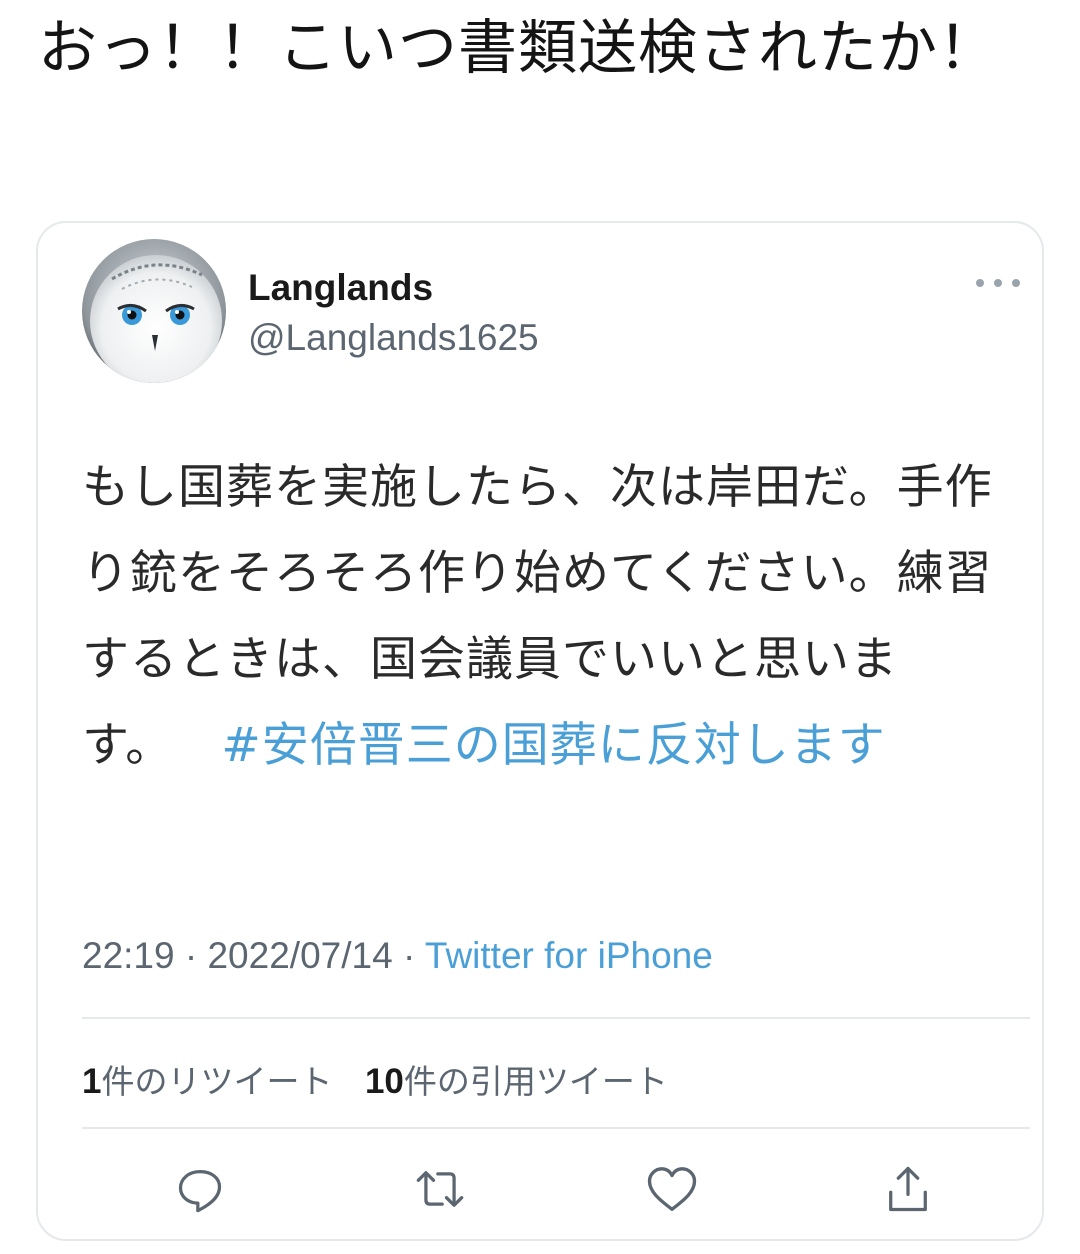 This screenshot has width=1080, height=1254. Describe the element at coordinates (393, 338) in the screenshot. I see `author-handle: @Langlands1625` at that location.